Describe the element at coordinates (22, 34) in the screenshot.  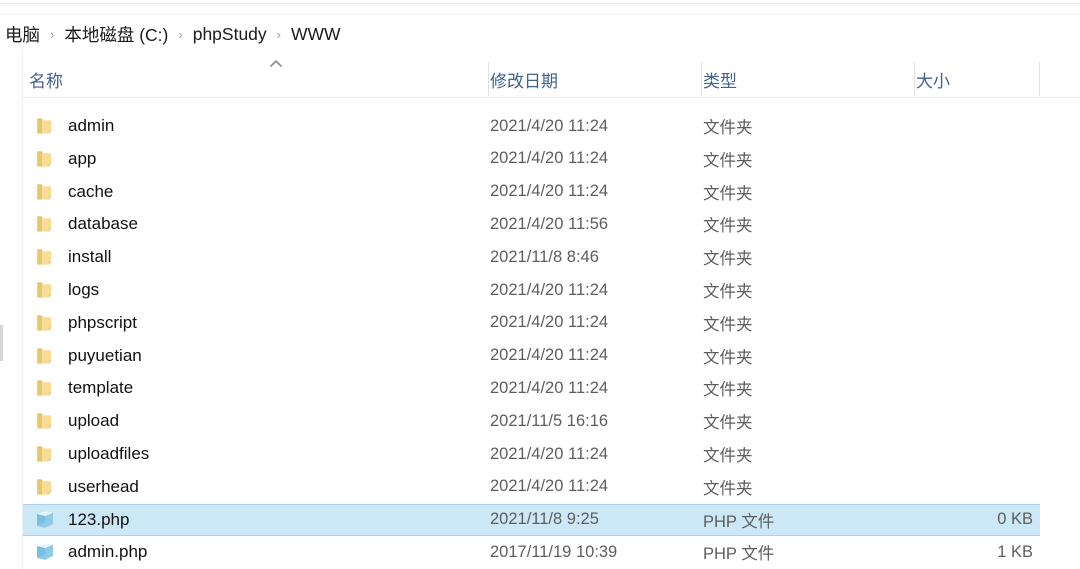
I see `breadcrumb-item-1: 电脑` at that location.